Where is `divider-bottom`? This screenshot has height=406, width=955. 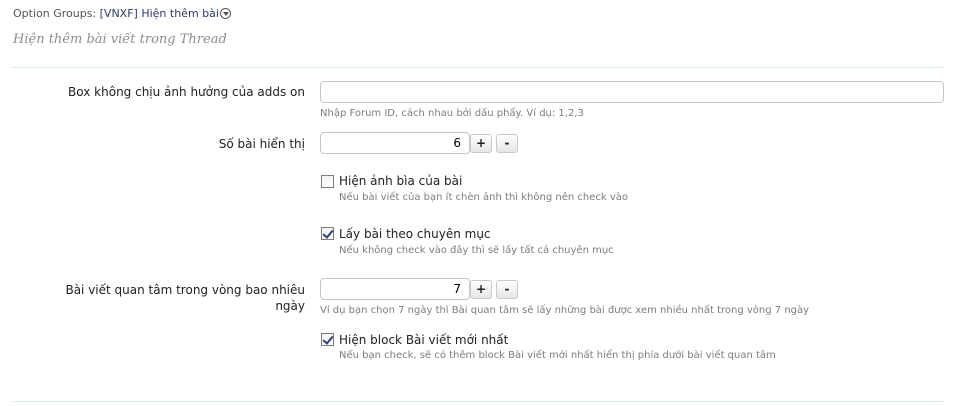 divider-bottom is located at coordinates (477, 401).